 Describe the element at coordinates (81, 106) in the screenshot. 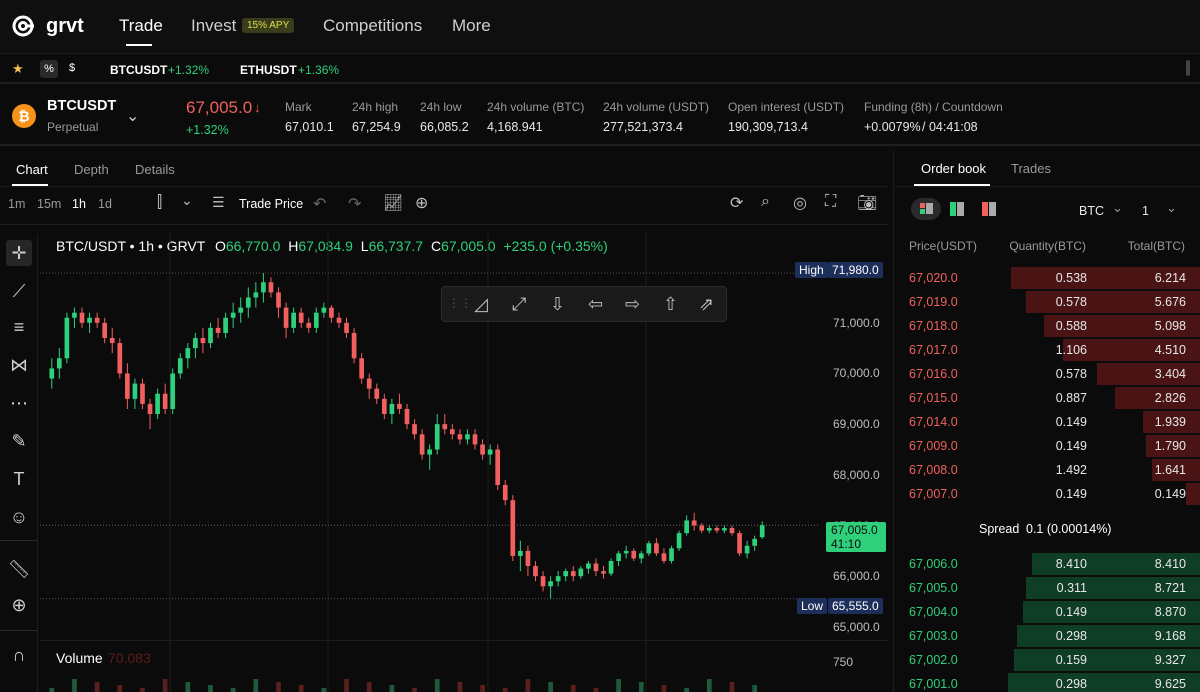

I see `instrument-symbol: BTCUSDT` at that location.